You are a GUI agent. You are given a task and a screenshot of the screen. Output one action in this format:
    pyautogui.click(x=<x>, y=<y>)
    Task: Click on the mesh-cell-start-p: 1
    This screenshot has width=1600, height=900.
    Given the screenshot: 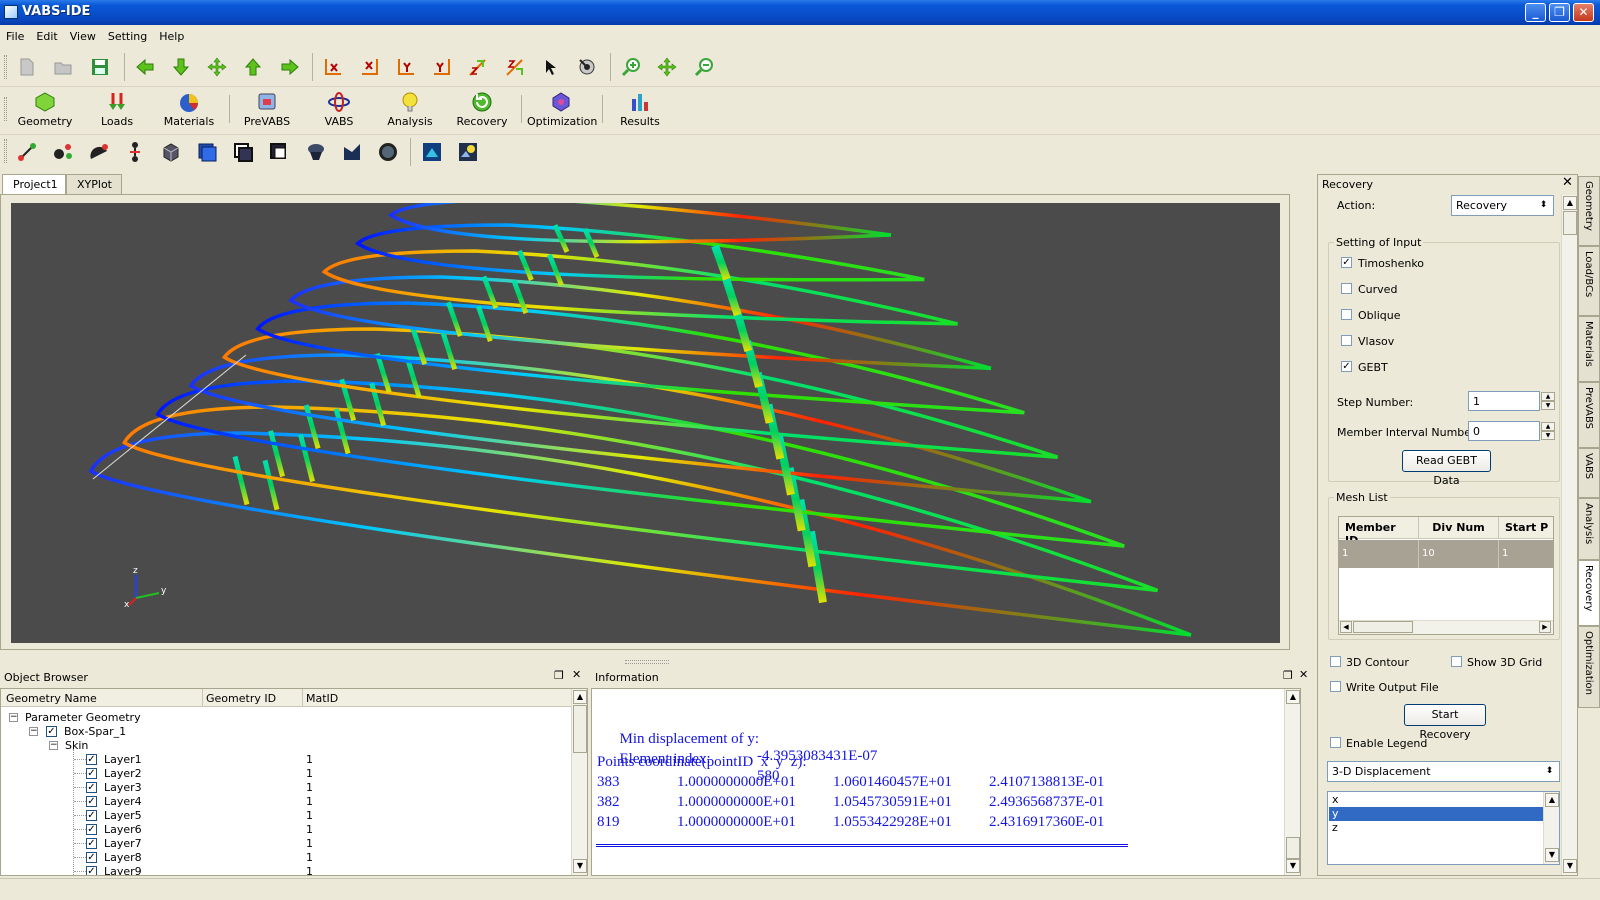 What is the action you would take?
    pyautogui.click(x=1526, y=554)
    